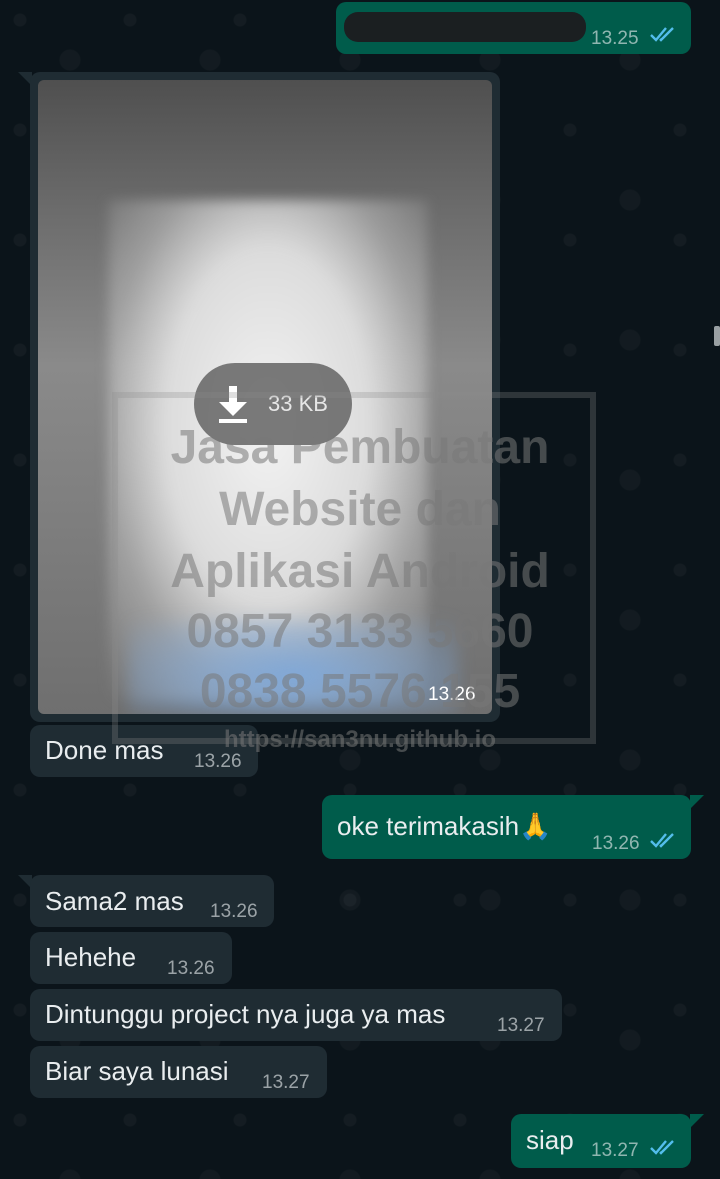 The width and height of the screenshot is (720, 1179). I want to click on outgoing-message: siap 13.27, so click(601, 1141).